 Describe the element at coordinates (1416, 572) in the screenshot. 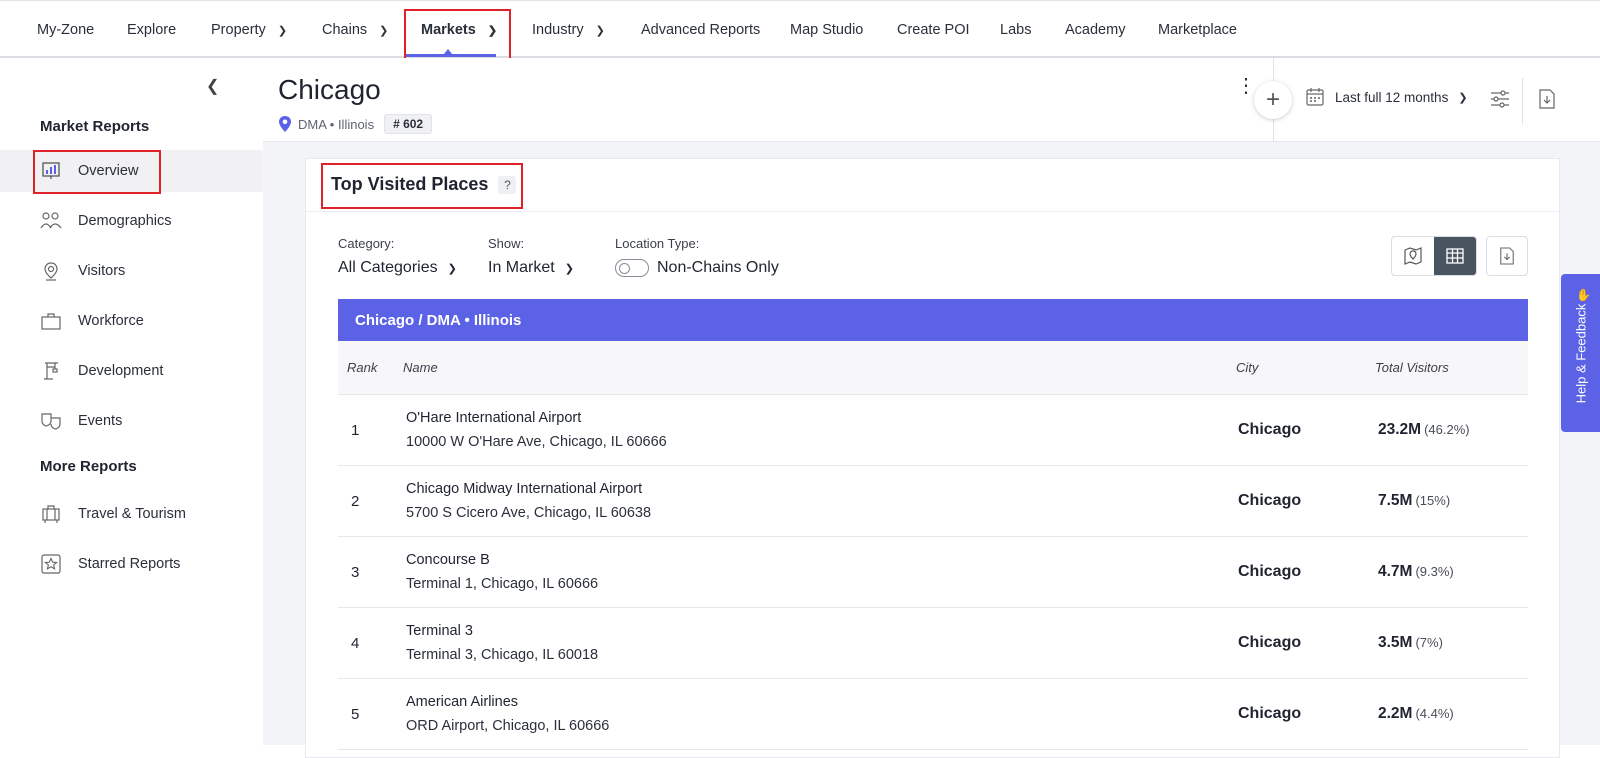

I see `row-visitors: 4.7M (9.3%)` at that location.